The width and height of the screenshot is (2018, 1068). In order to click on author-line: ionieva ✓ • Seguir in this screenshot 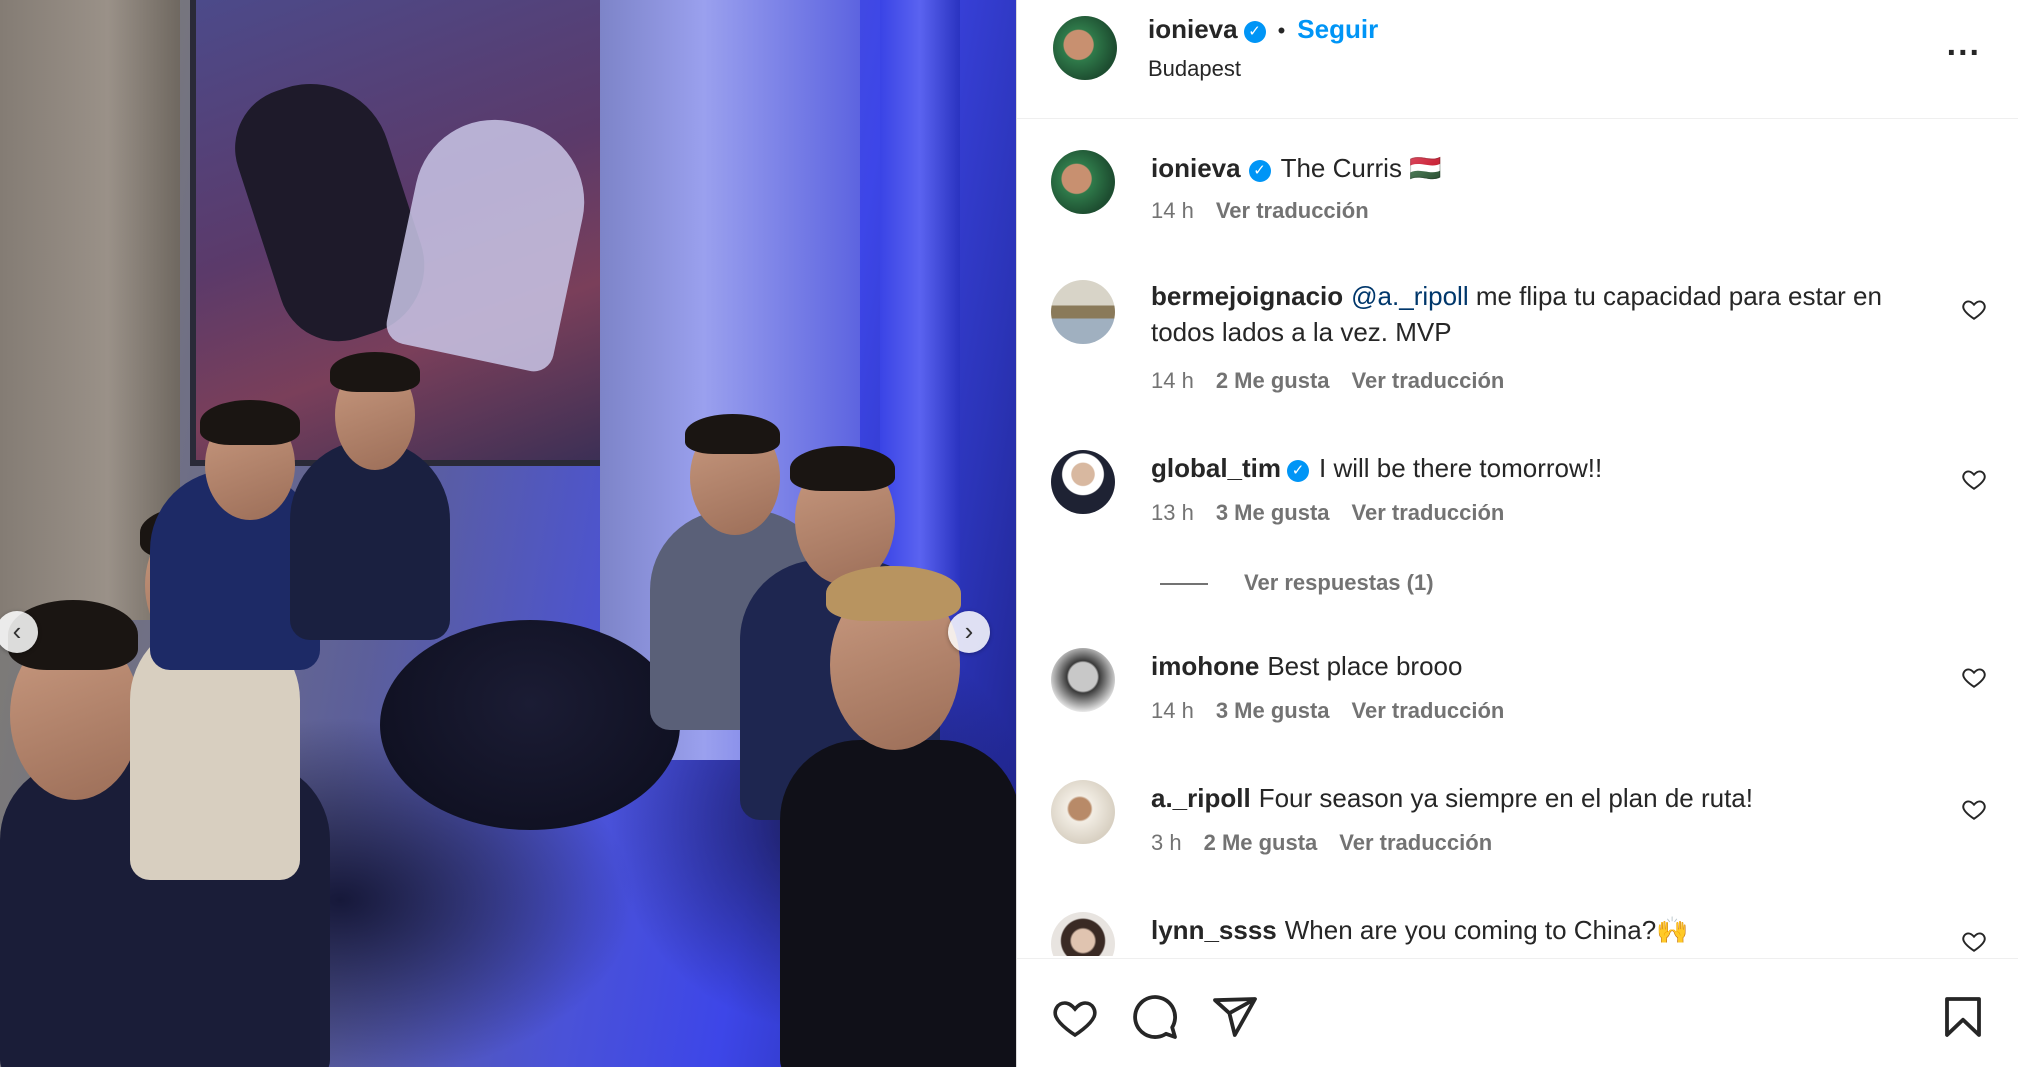, I will do `click(1263, 29)`.